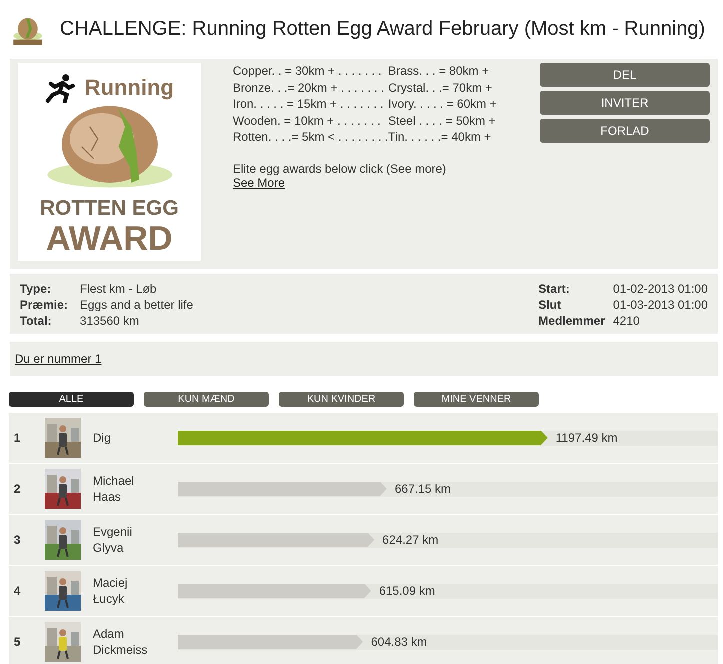 The image size is (723, 664). Describe the element at coordinates (625, 131) in the screenshot. I see `action-button: FORLAD` at that location.